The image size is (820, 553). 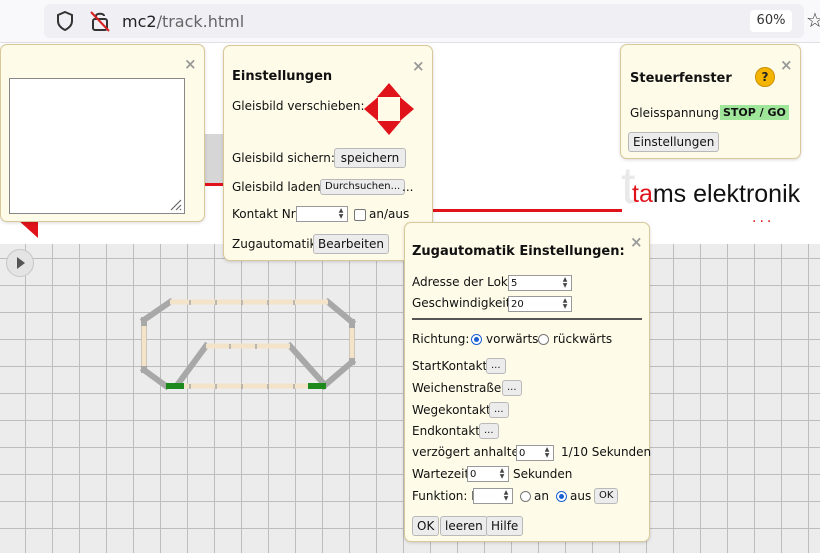 What do you see at coordinates (389, 214) in the screenshot?
I see `anaus-label: an/aus` at bounding box center [389, 214].